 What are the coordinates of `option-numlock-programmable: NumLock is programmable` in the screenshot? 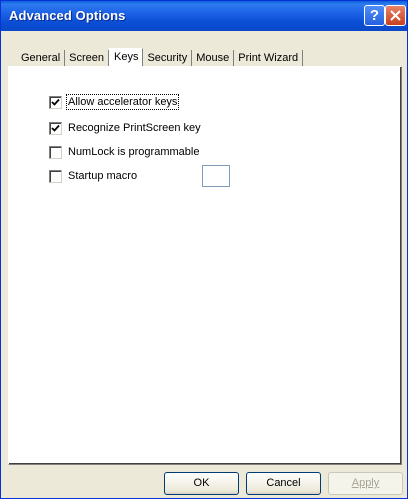 It's located at (124, 152).